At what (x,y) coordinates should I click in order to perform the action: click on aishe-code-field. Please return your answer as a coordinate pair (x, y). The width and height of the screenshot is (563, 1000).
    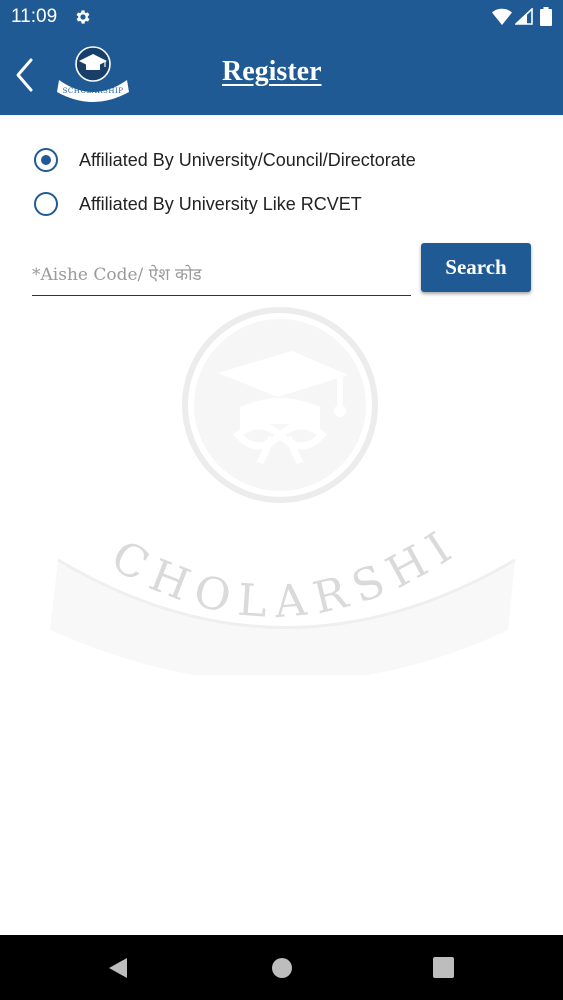
    Looking at the image, I should click on (221, 277).